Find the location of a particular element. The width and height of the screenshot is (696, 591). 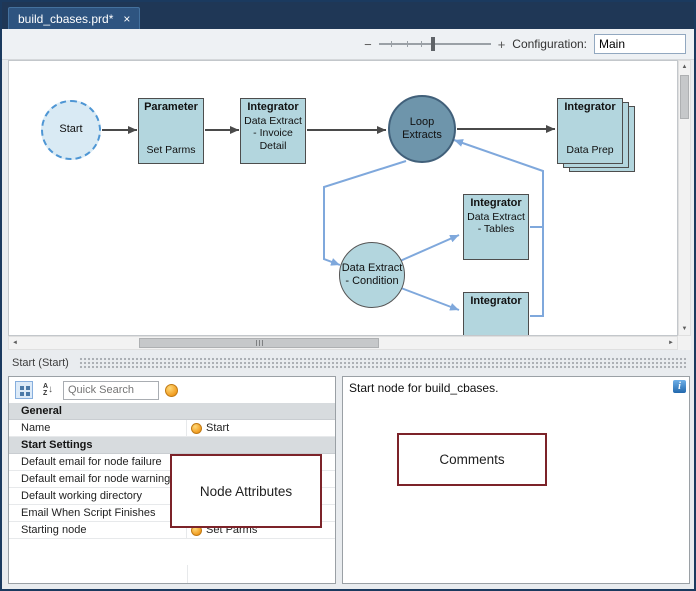

properties-toolbar: A Z ↓ is located at coordinates (172, 390).